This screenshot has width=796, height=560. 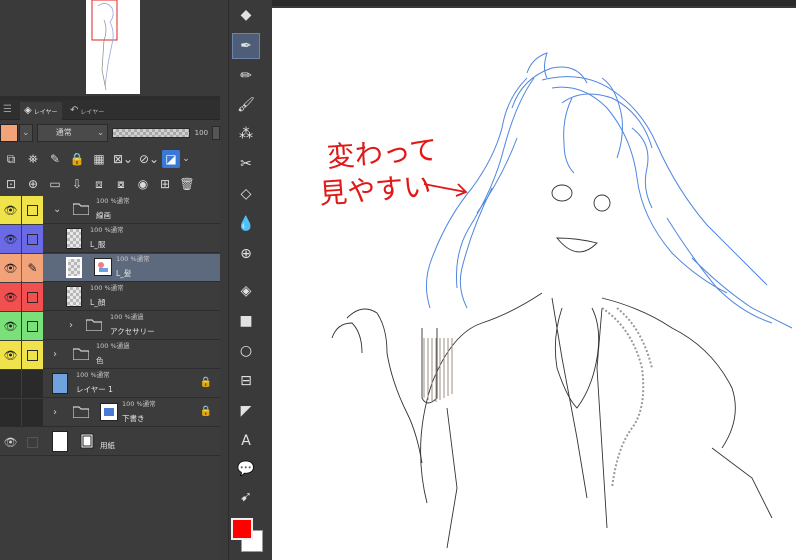 What do you see at coordinates (110, 210) in the screenshot?
I see `layer-row: 👁 ⌄ 100 %通常 線画` at bounding box center [110, 210].